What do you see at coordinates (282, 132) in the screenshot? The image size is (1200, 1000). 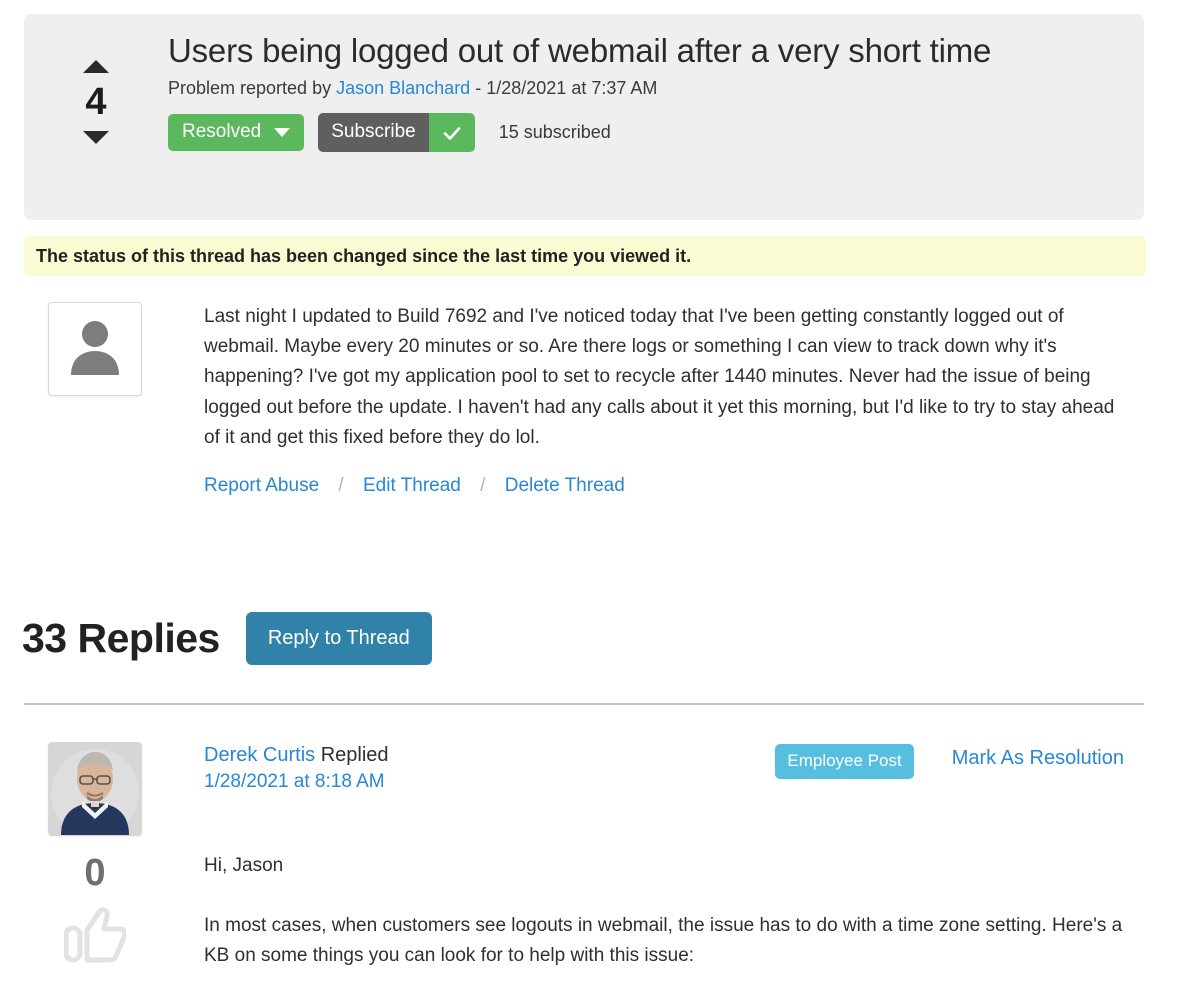 I see `caret-down-icon` at bounding box center [282, 132].